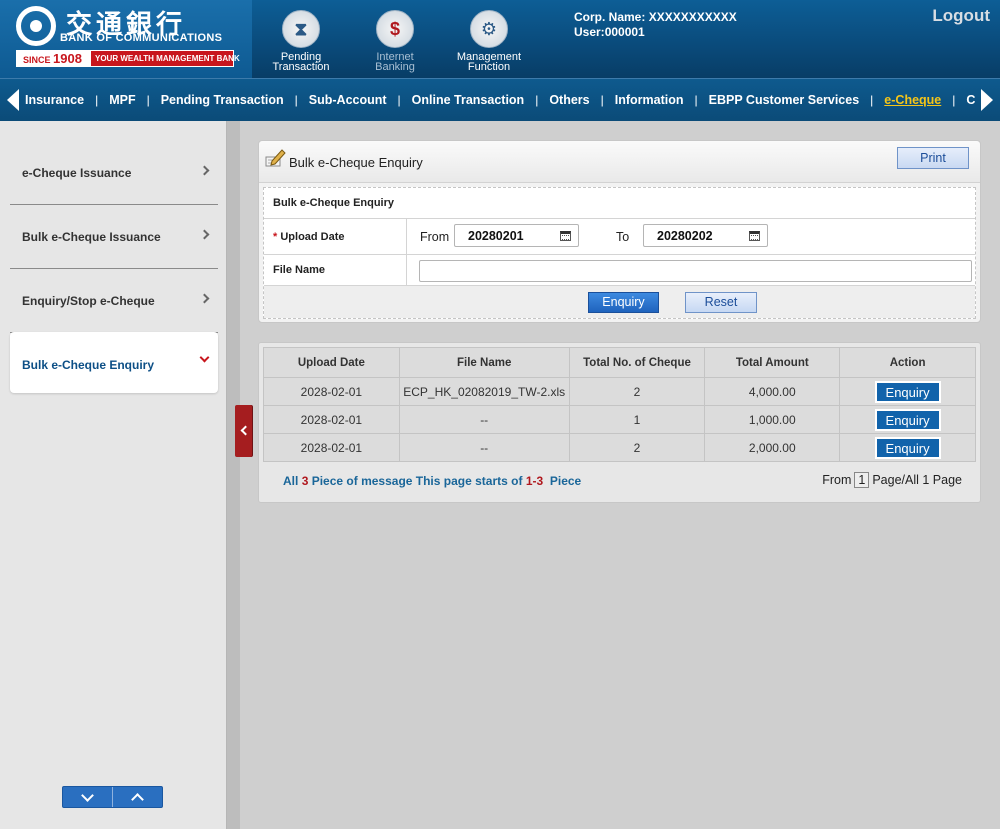 The image size is (1000, 829). Describe the element at coordinates (619, 162) in the screenshot. I see `panel-header: Bulk e-Cheque Enquiry Print` at that location.